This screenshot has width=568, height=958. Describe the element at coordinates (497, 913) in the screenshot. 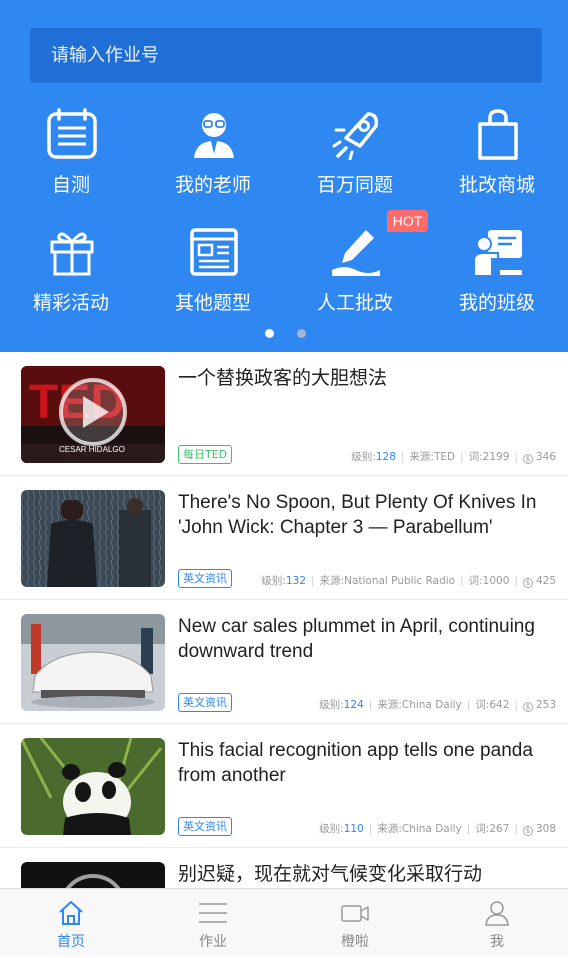

I see `user-icon` at that location.